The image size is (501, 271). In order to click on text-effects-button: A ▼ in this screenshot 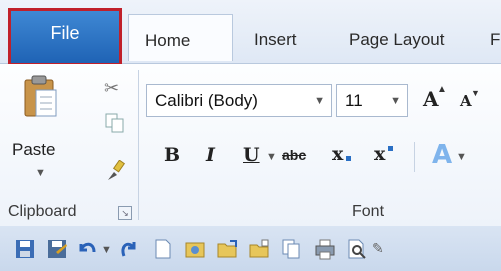, I will do `click(450, 155)`.